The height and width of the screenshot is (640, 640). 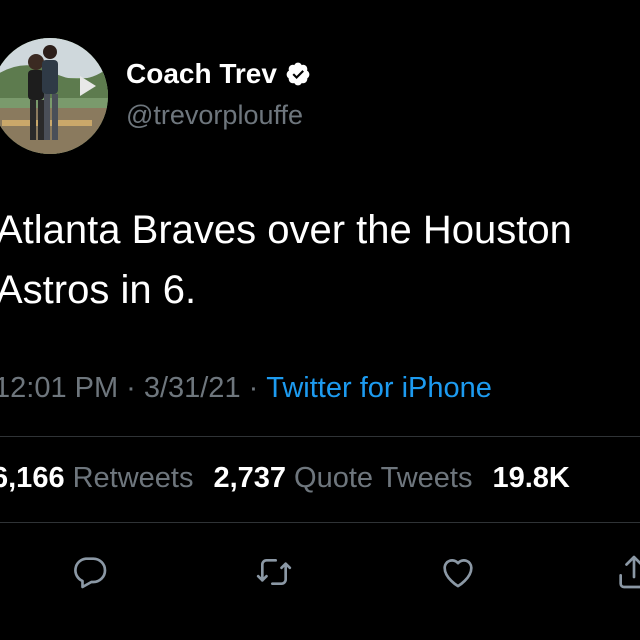 I want to click on retweet-icon, so click(x=274, y=572).